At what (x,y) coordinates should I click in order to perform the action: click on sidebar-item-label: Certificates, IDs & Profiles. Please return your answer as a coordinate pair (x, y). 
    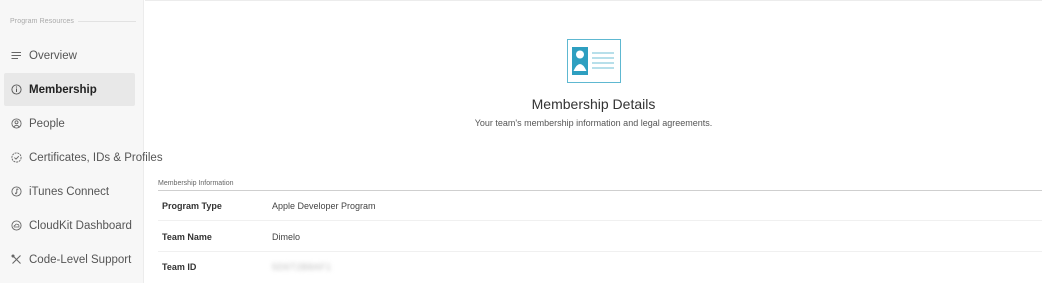
    Looking at the image, I should click on (96, 157).